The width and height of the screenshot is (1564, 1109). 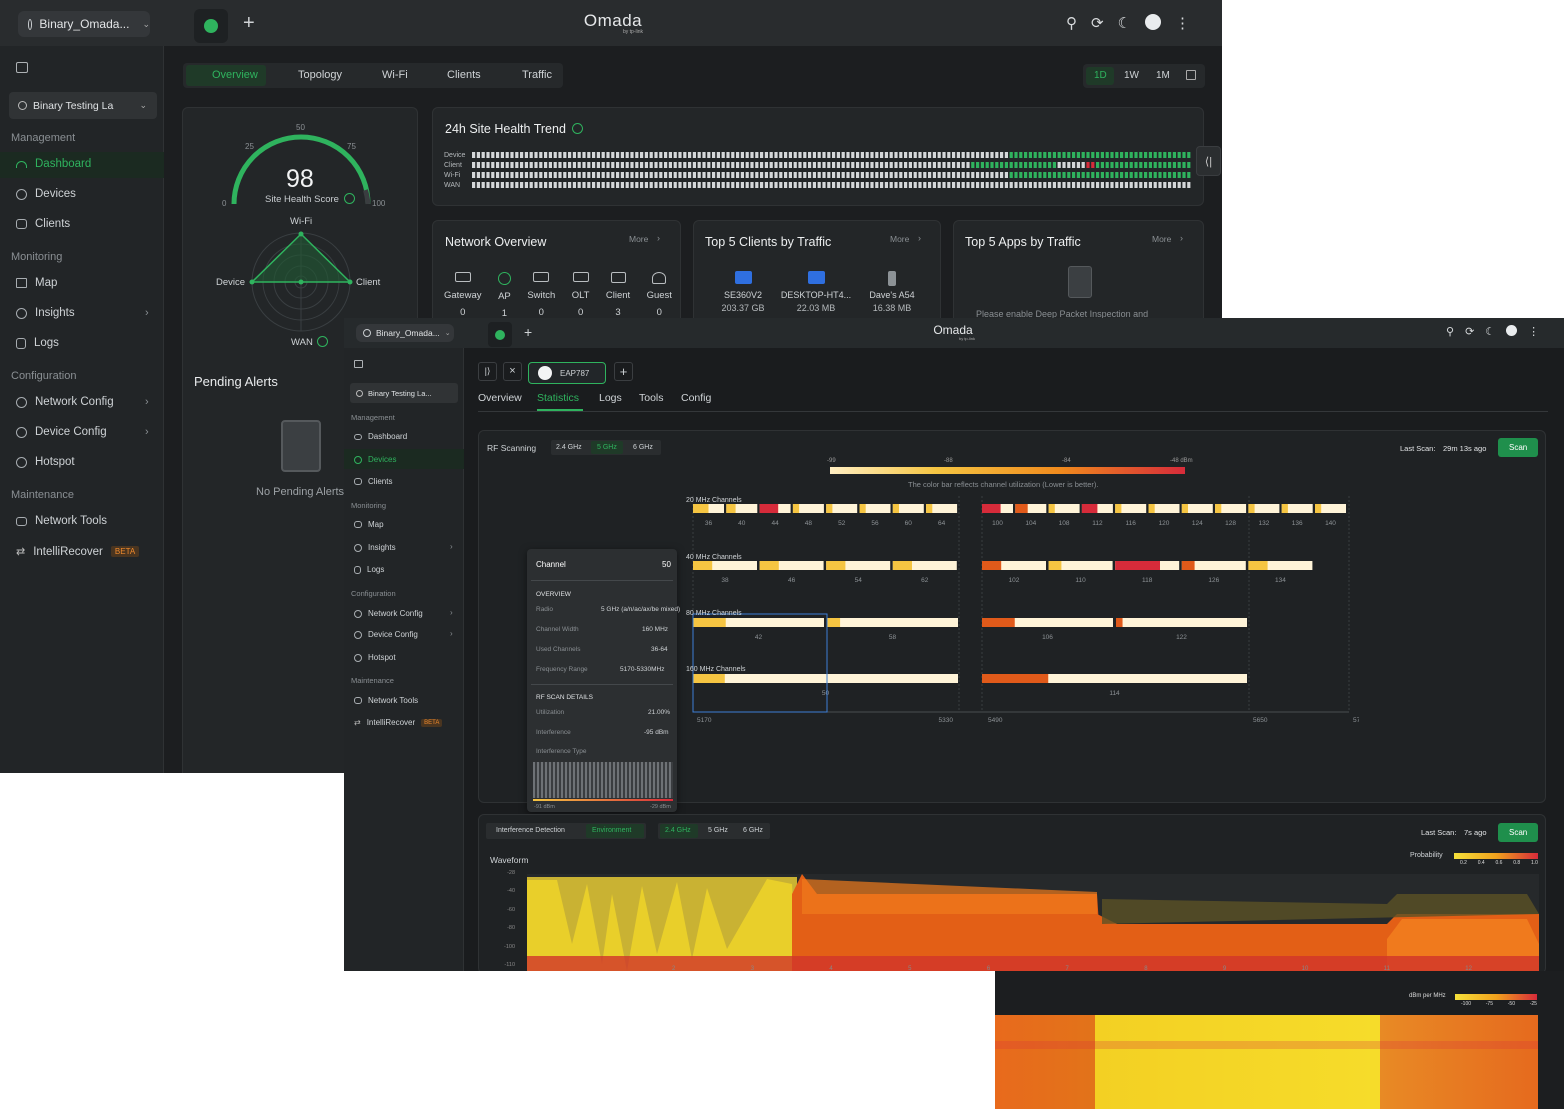 I want to click on close-icon: ×, so click(x=512, y=371).